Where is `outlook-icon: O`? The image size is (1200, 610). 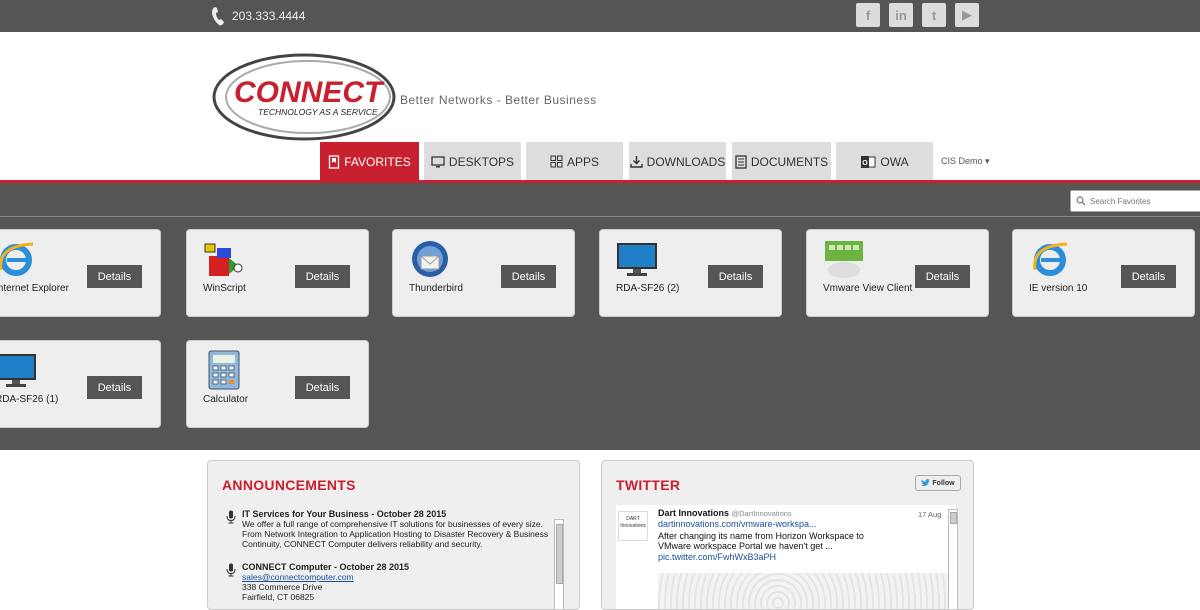 outlook-icon: O is located at coordinates (868, 161).